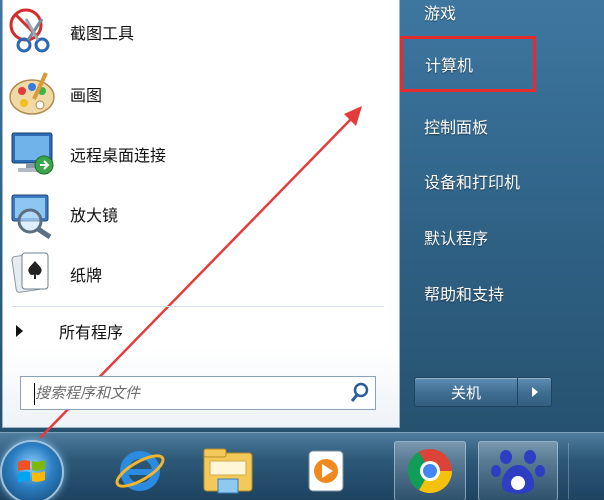 Image resolution: width=604 pixels, height=500 pixels. I want to click on search-box, so click(198, 393).